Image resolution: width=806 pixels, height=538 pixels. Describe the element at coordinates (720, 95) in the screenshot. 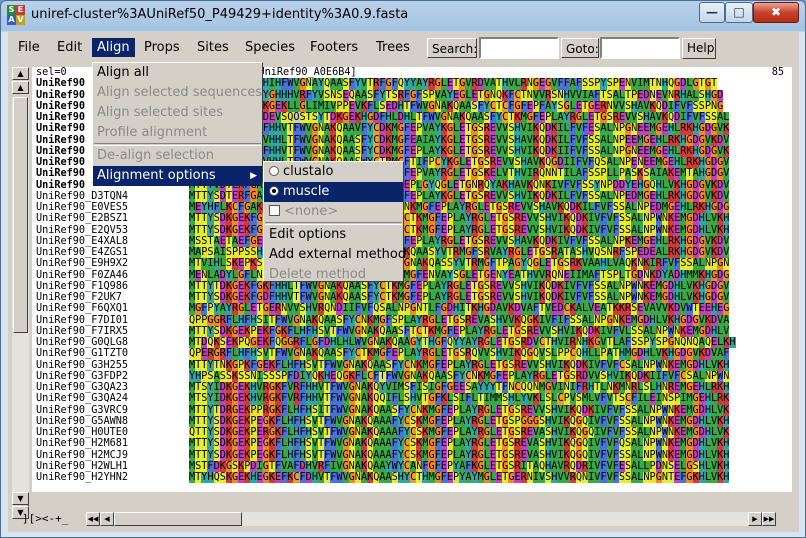

I see `residue: D` at that location.